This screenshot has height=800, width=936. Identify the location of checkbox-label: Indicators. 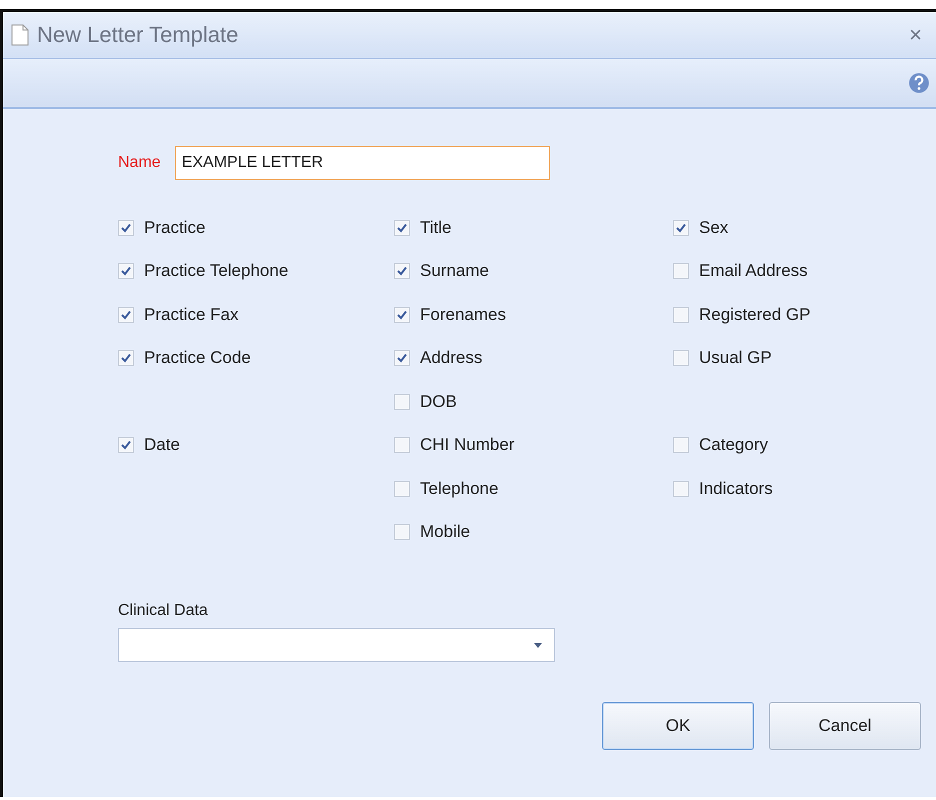
(736, 488).